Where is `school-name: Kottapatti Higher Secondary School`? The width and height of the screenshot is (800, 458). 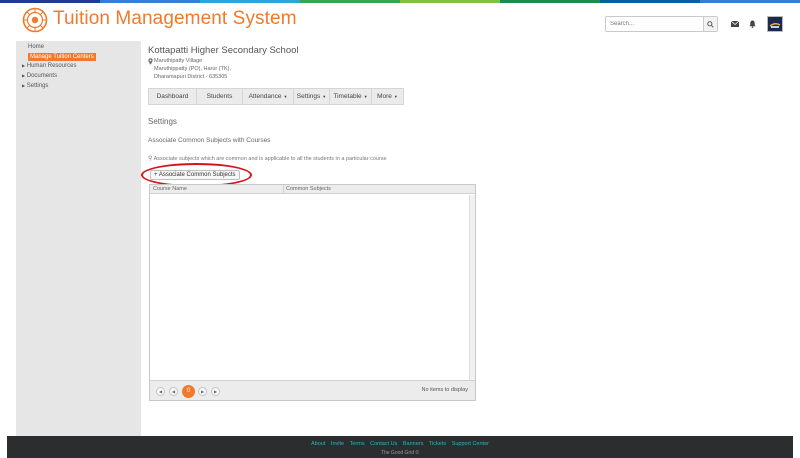
school-name: Kottapatti Higher Secondary School is located at coordinates (223, 50).